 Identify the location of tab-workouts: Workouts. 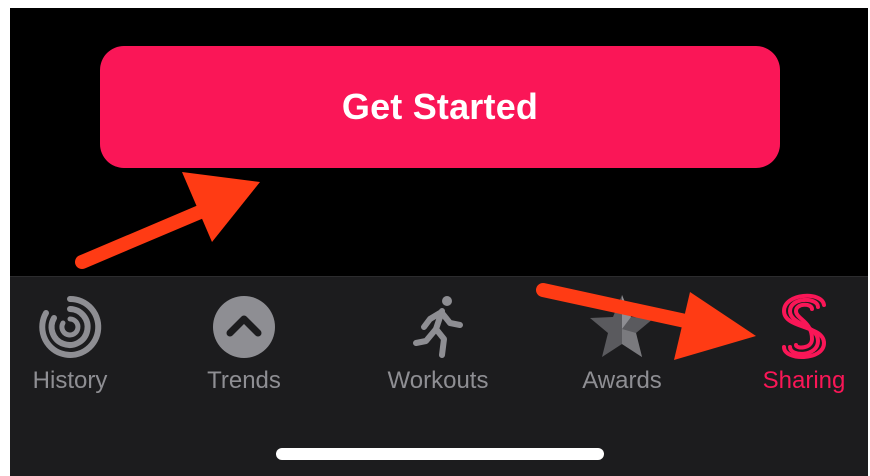
(438, 343).